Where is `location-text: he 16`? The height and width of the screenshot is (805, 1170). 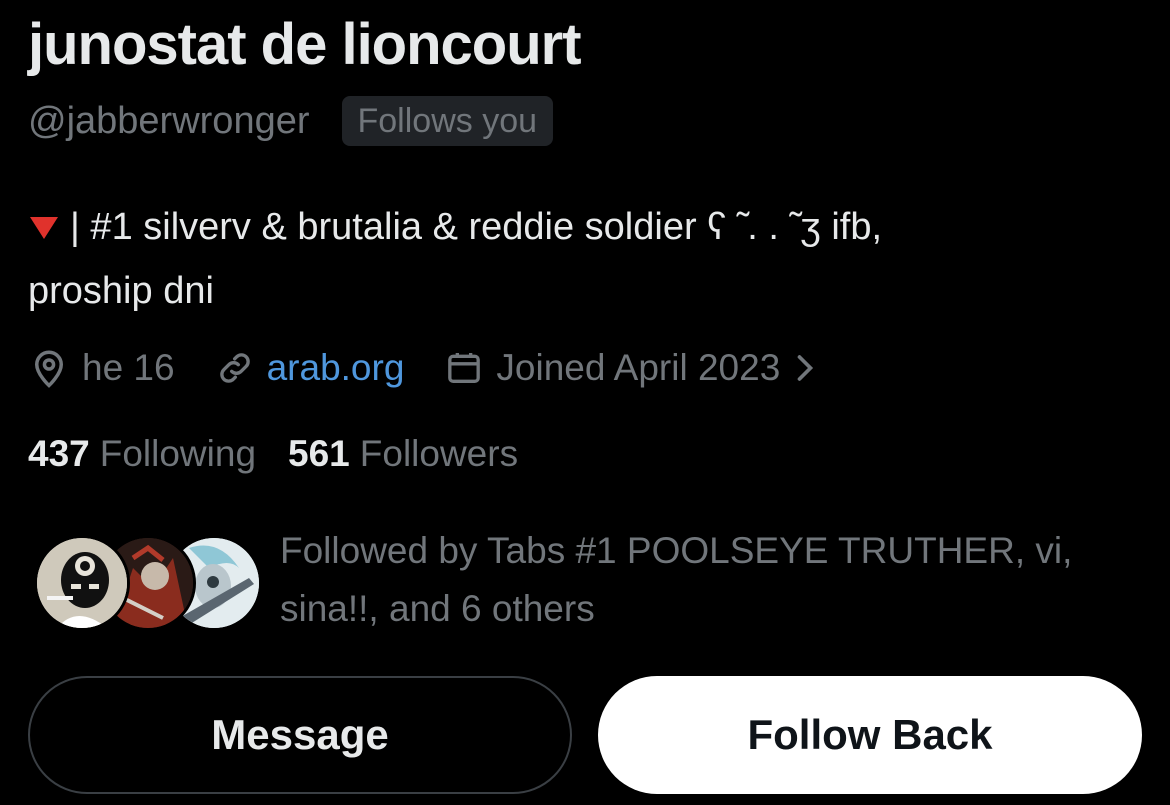
location-text: he 16 is located at coordinates (128, 367).